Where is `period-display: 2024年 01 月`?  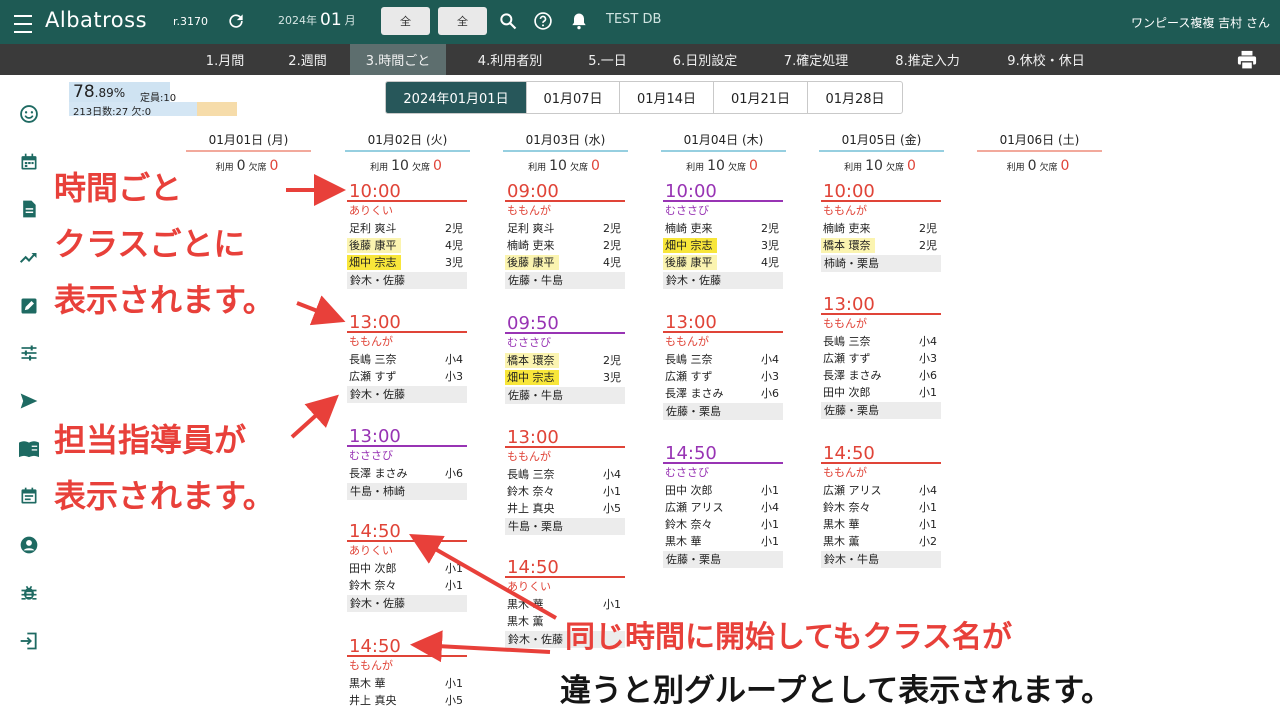 period-display: 2024年 01 月 is located at coordinates (317, 20).